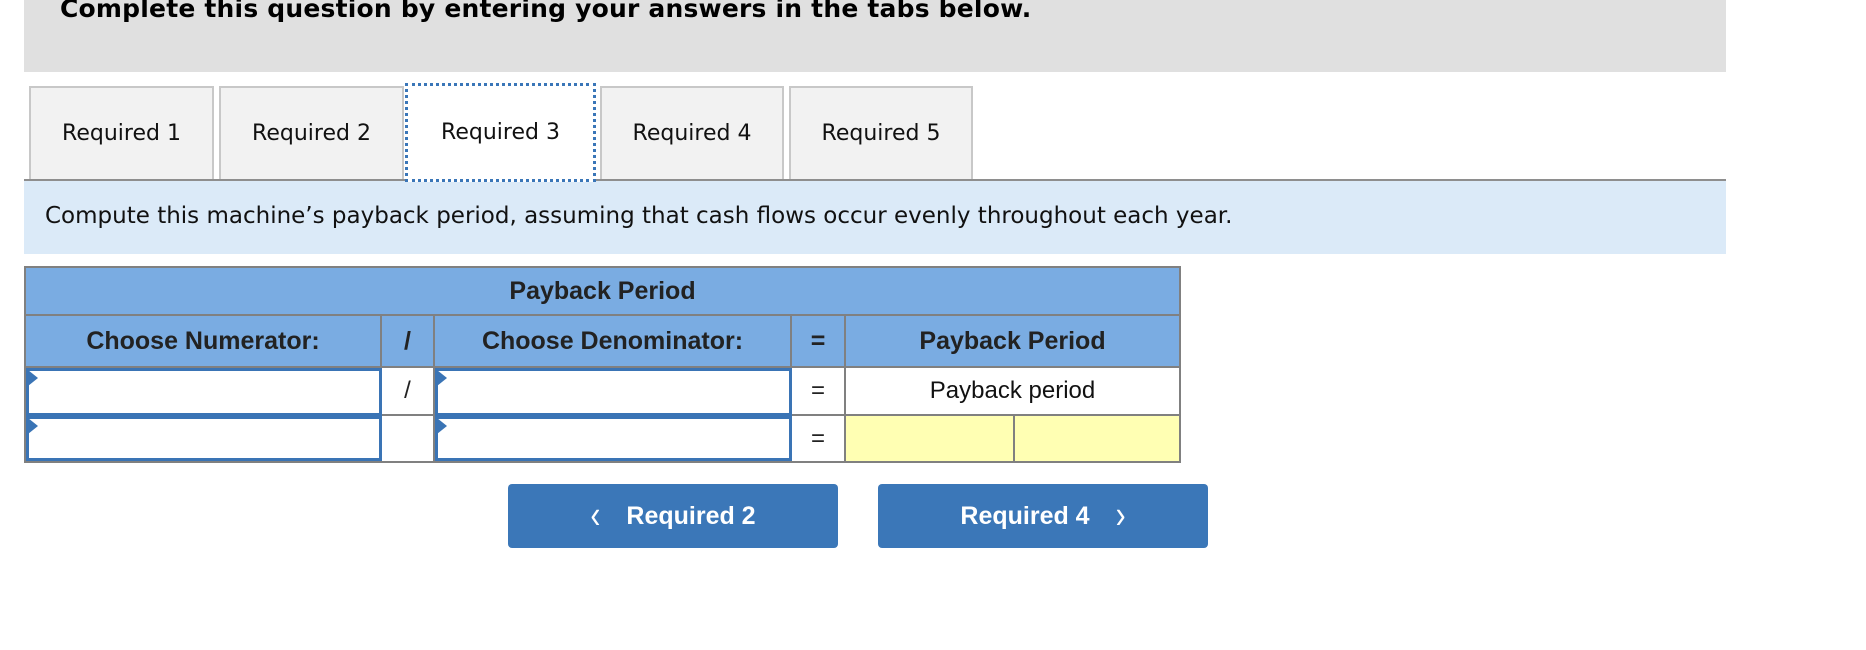  Describe the element at coordinates (311, 132) in the screenshot. I see `tab-required-2: Required 2` at that location.